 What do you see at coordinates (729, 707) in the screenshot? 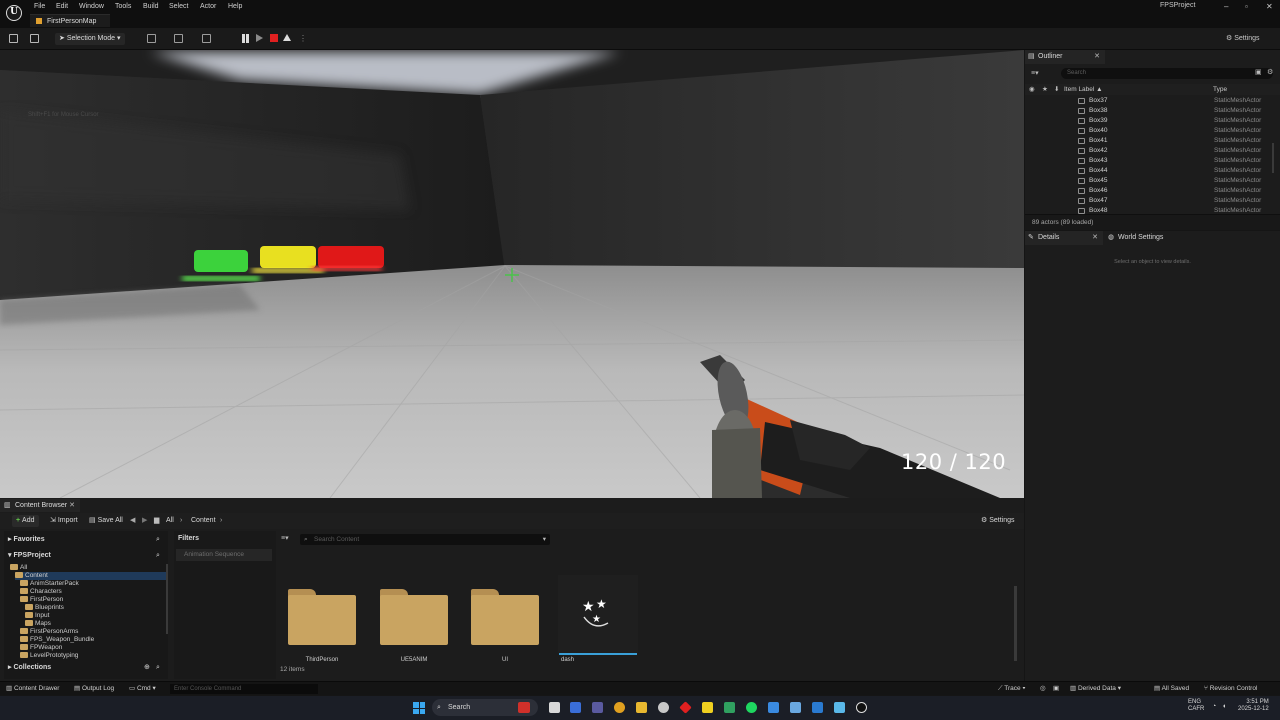
I see `spreadsheet-icon` at bounding box center [729, 707].